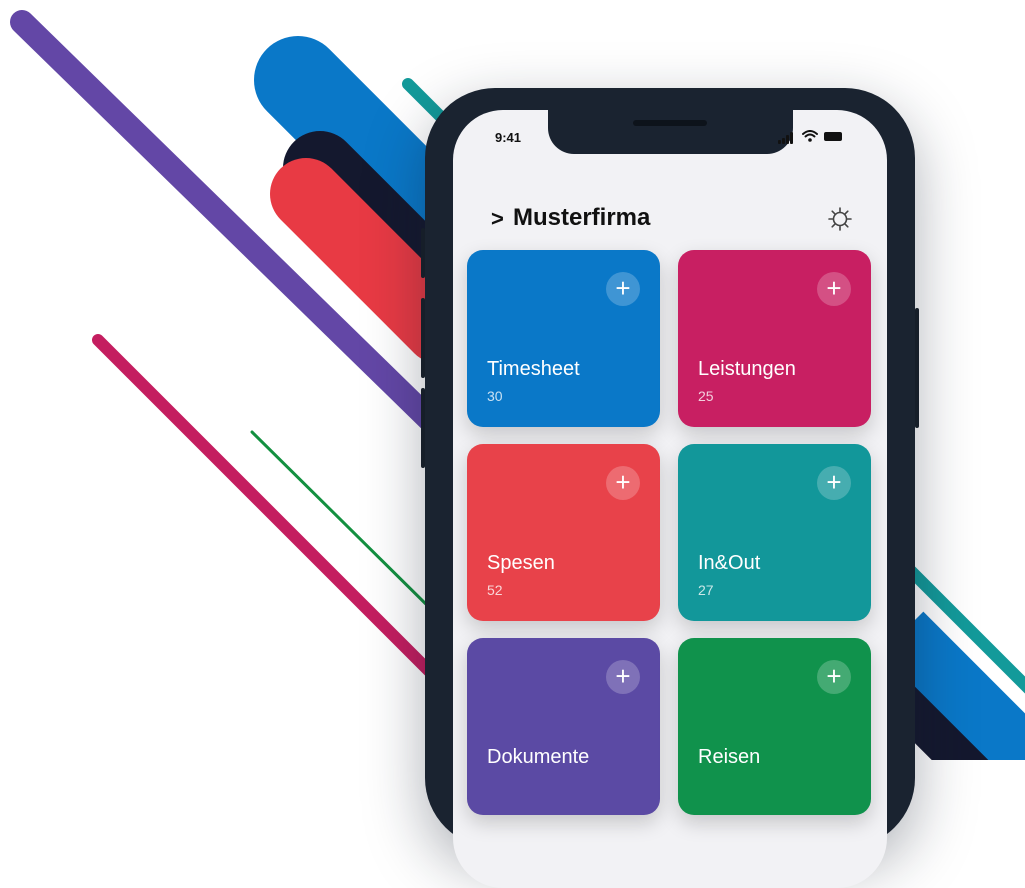 The width and height of the screenshot is (1025, 888). Describe the element at coordinates (563, 532) in the screenshot. I see `tile-spesen: + Spesen 52` at that location.